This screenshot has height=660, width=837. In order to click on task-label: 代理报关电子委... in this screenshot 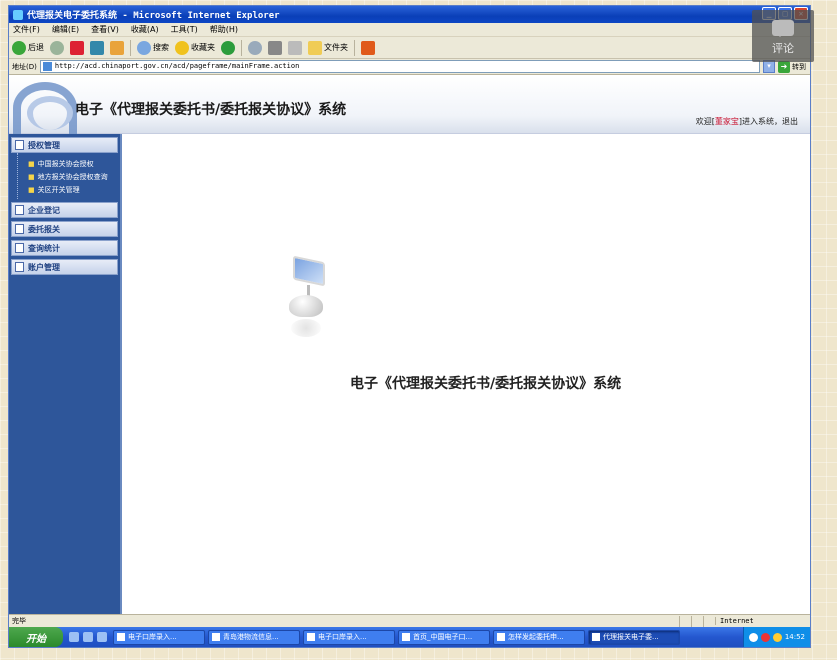, I will do `click(631, 637)`.